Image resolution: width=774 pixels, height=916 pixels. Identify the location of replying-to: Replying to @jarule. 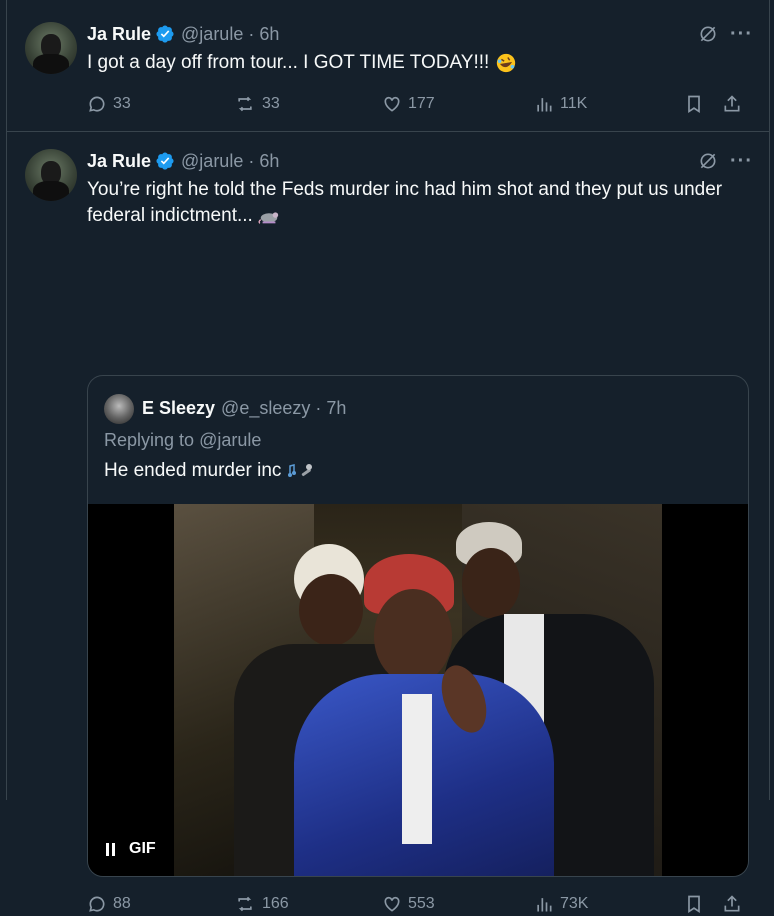
(182, 440).